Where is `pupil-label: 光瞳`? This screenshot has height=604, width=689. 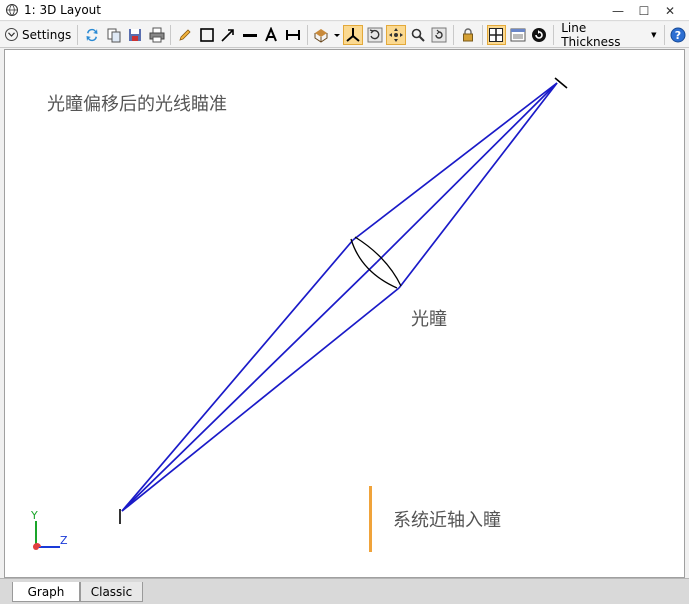
pupil-label: 光瞳 is located at coordinates (429, 319).